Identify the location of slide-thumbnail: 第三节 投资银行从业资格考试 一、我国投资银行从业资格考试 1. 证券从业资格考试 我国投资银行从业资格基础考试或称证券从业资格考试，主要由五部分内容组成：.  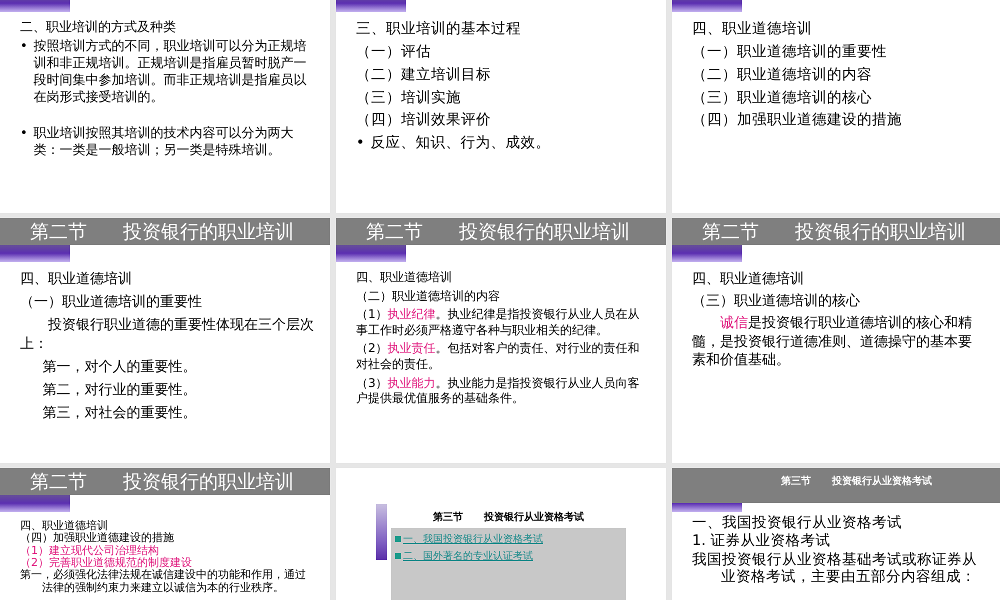
(836, 534).